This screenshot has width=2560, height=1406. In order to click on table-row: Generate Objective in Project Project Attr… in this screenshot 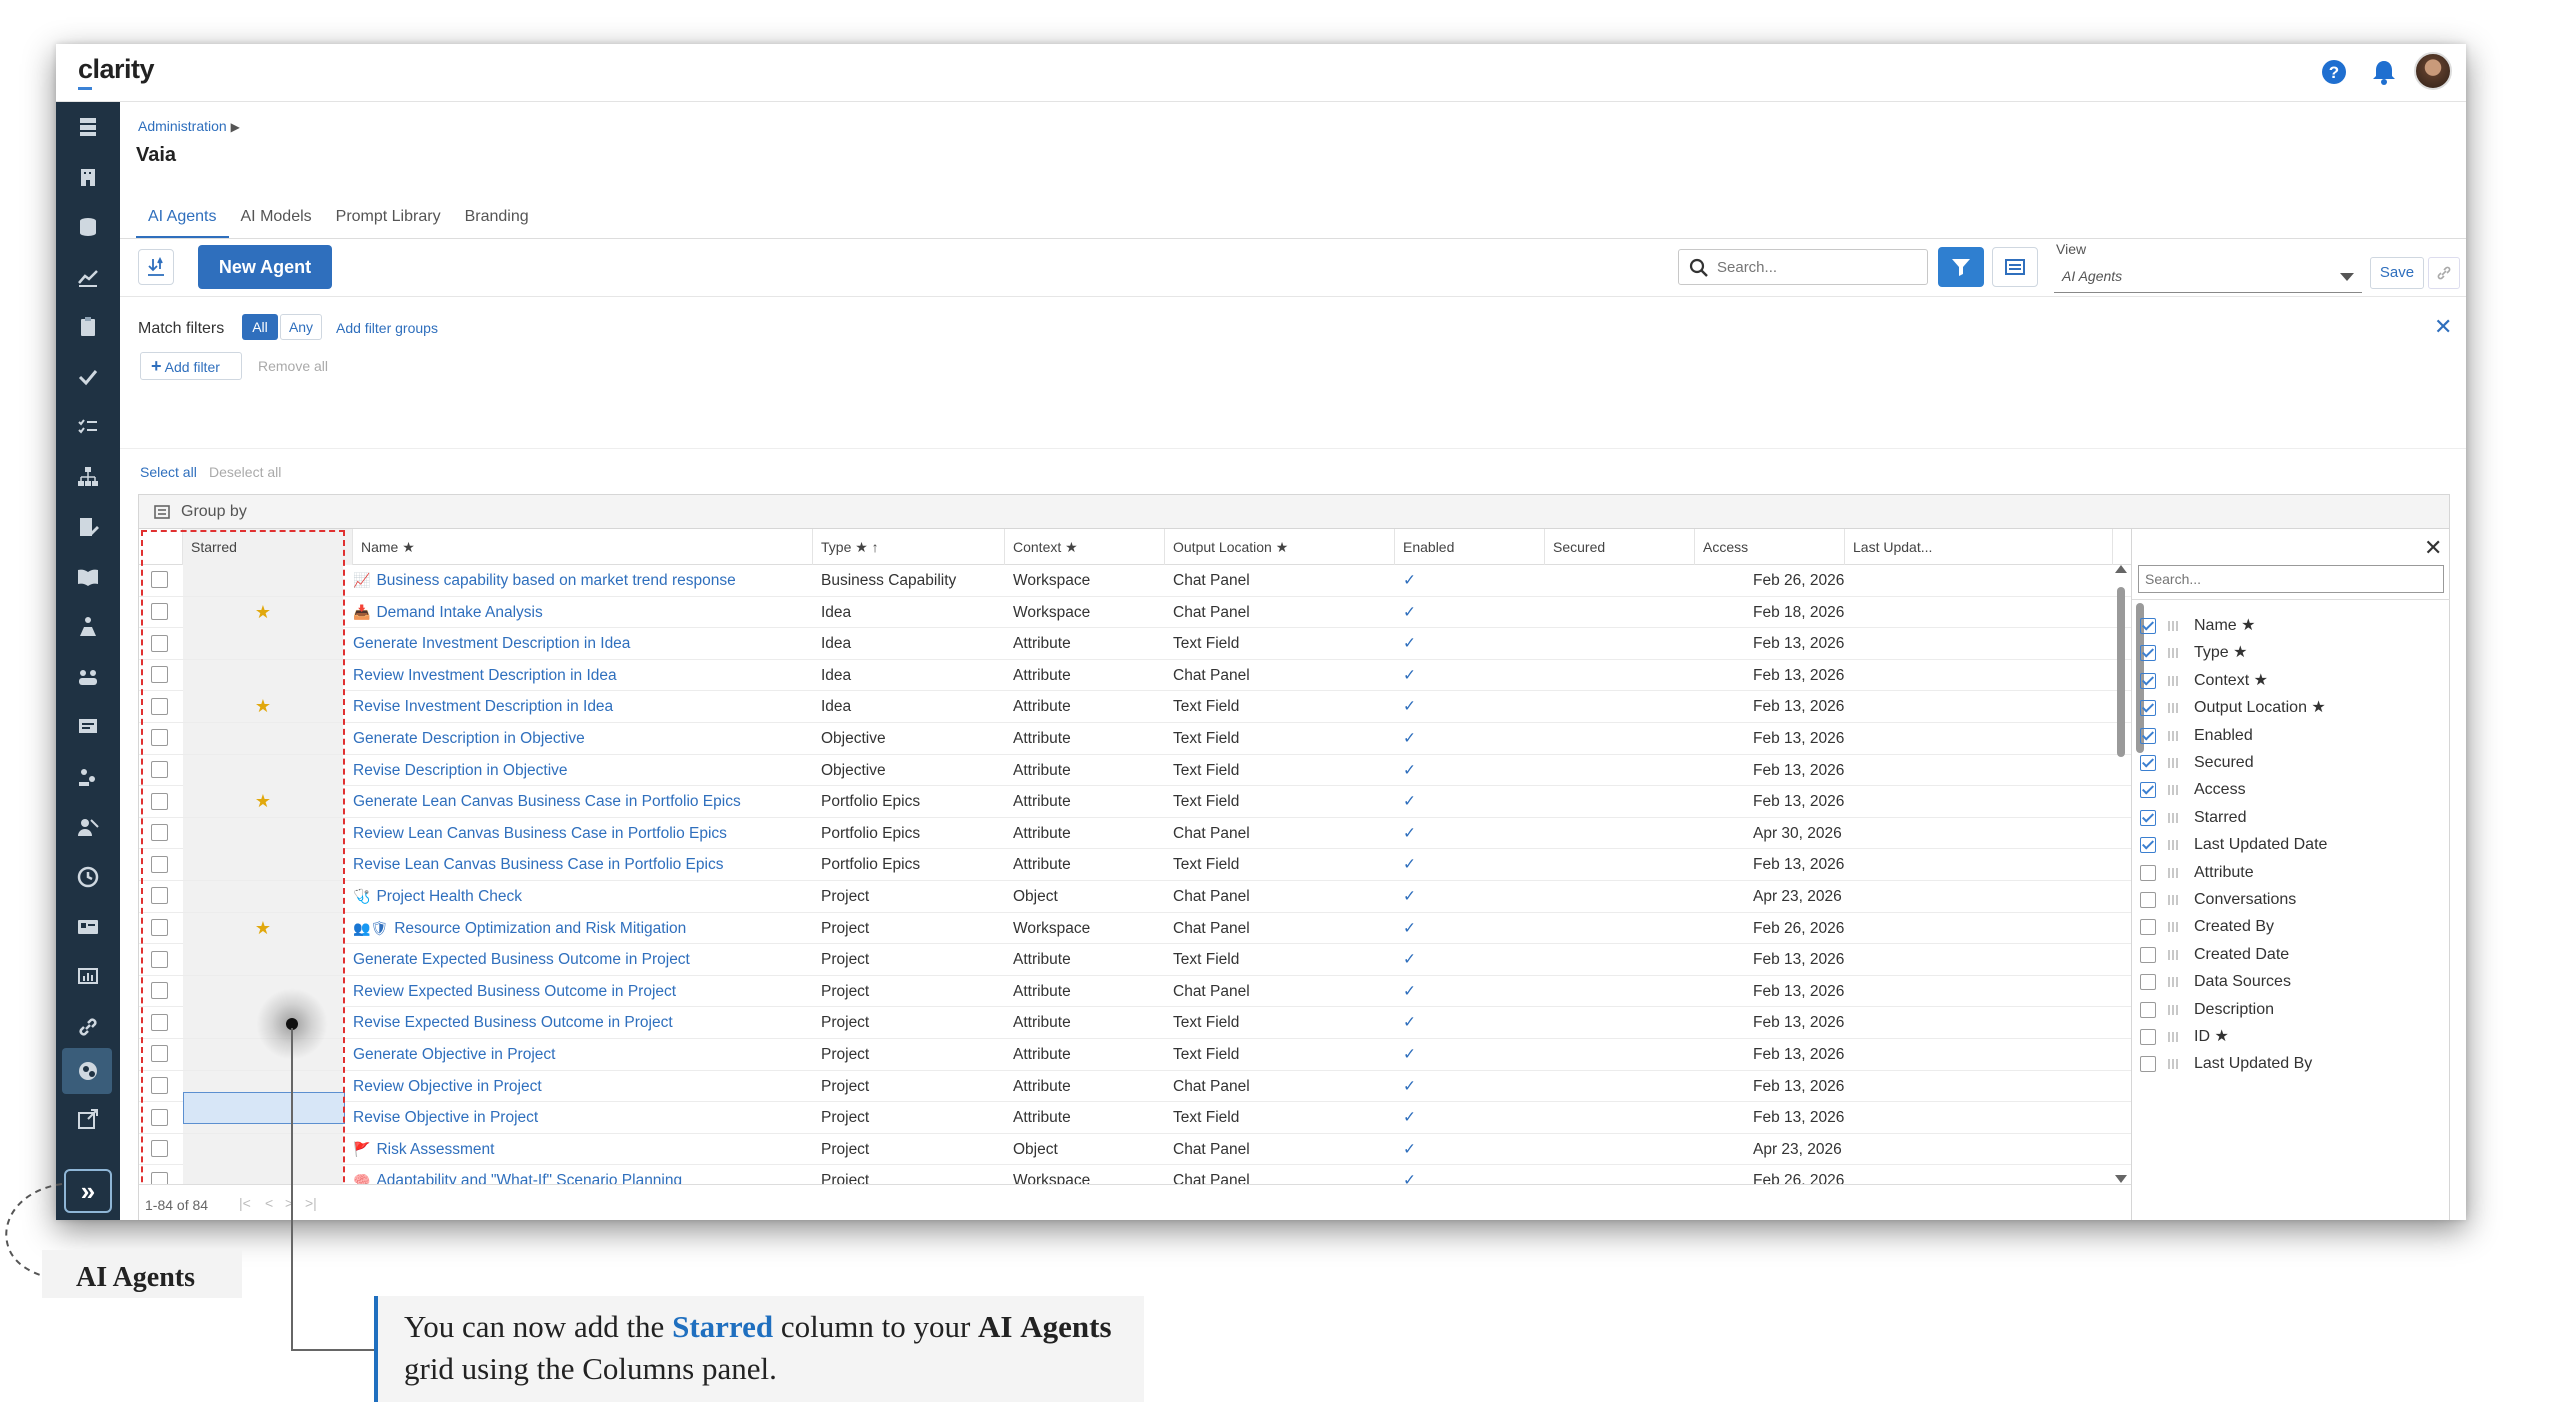, I will do `click(1135, 1055)`.